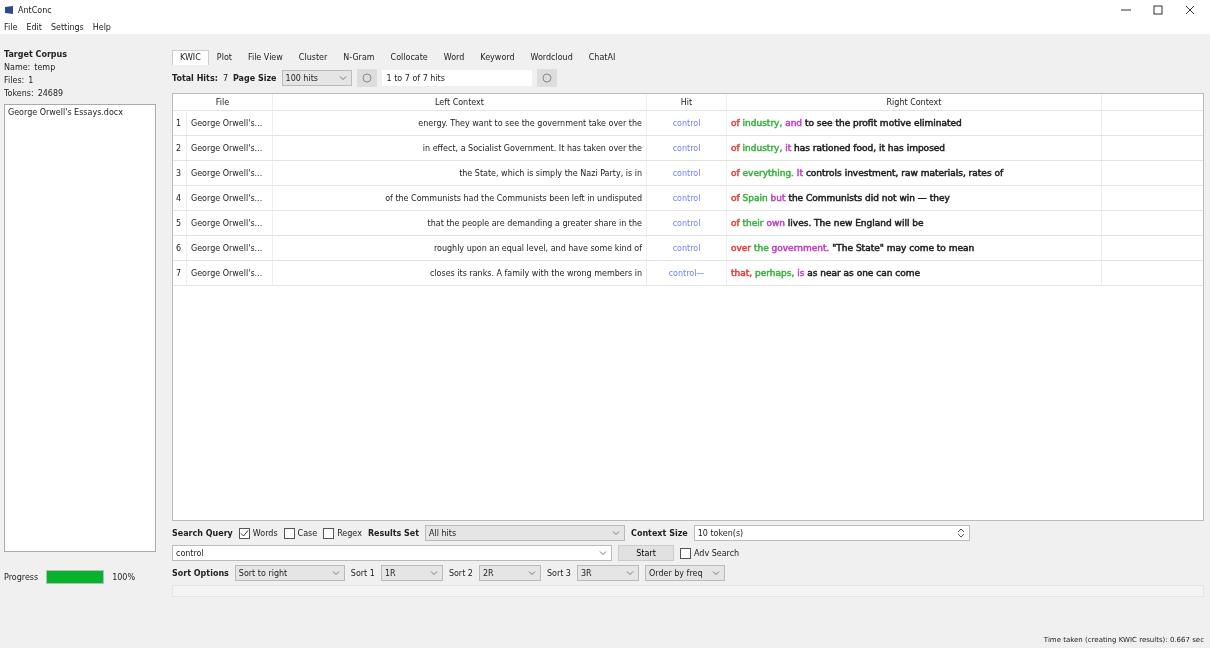 The image size is (1210, 648). Describe the element at coordinates (551, 57) in the screenshot. I see `tab: Wordcloud` at that location.